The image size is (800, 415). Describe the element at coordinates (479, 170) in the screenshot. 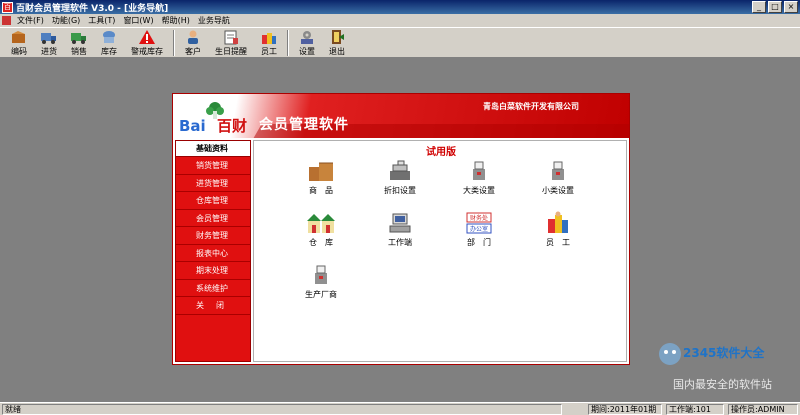

I see `category-icon` at that location.